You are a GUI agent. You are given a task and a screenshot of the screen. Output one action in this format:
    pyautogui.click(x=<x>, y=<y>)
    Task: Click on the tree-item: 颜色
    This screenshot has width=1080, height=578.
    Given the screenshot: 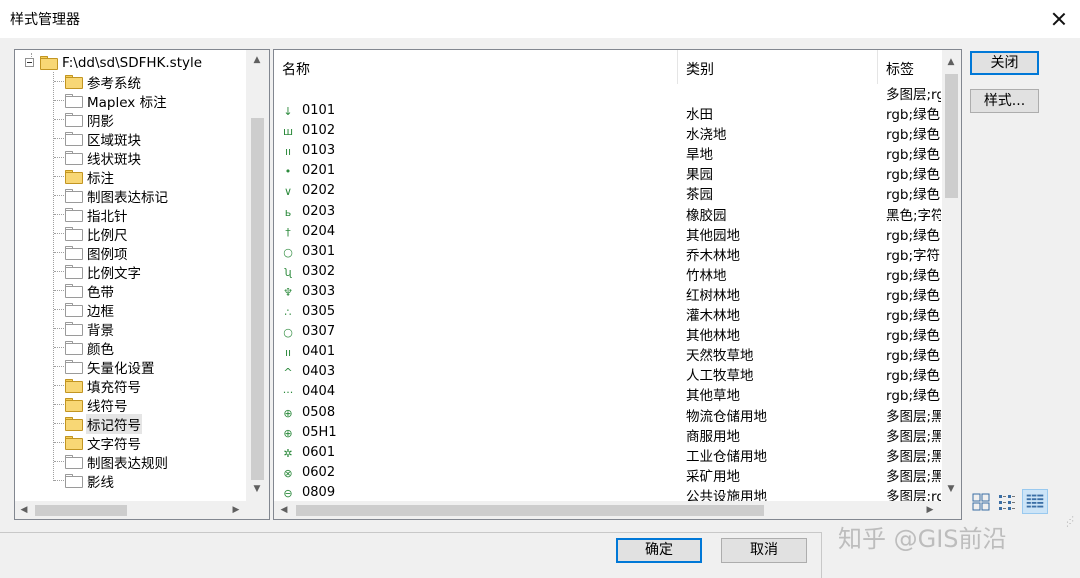 What is the action you would take?
    pyautogui.click(x=90, y=348)
    